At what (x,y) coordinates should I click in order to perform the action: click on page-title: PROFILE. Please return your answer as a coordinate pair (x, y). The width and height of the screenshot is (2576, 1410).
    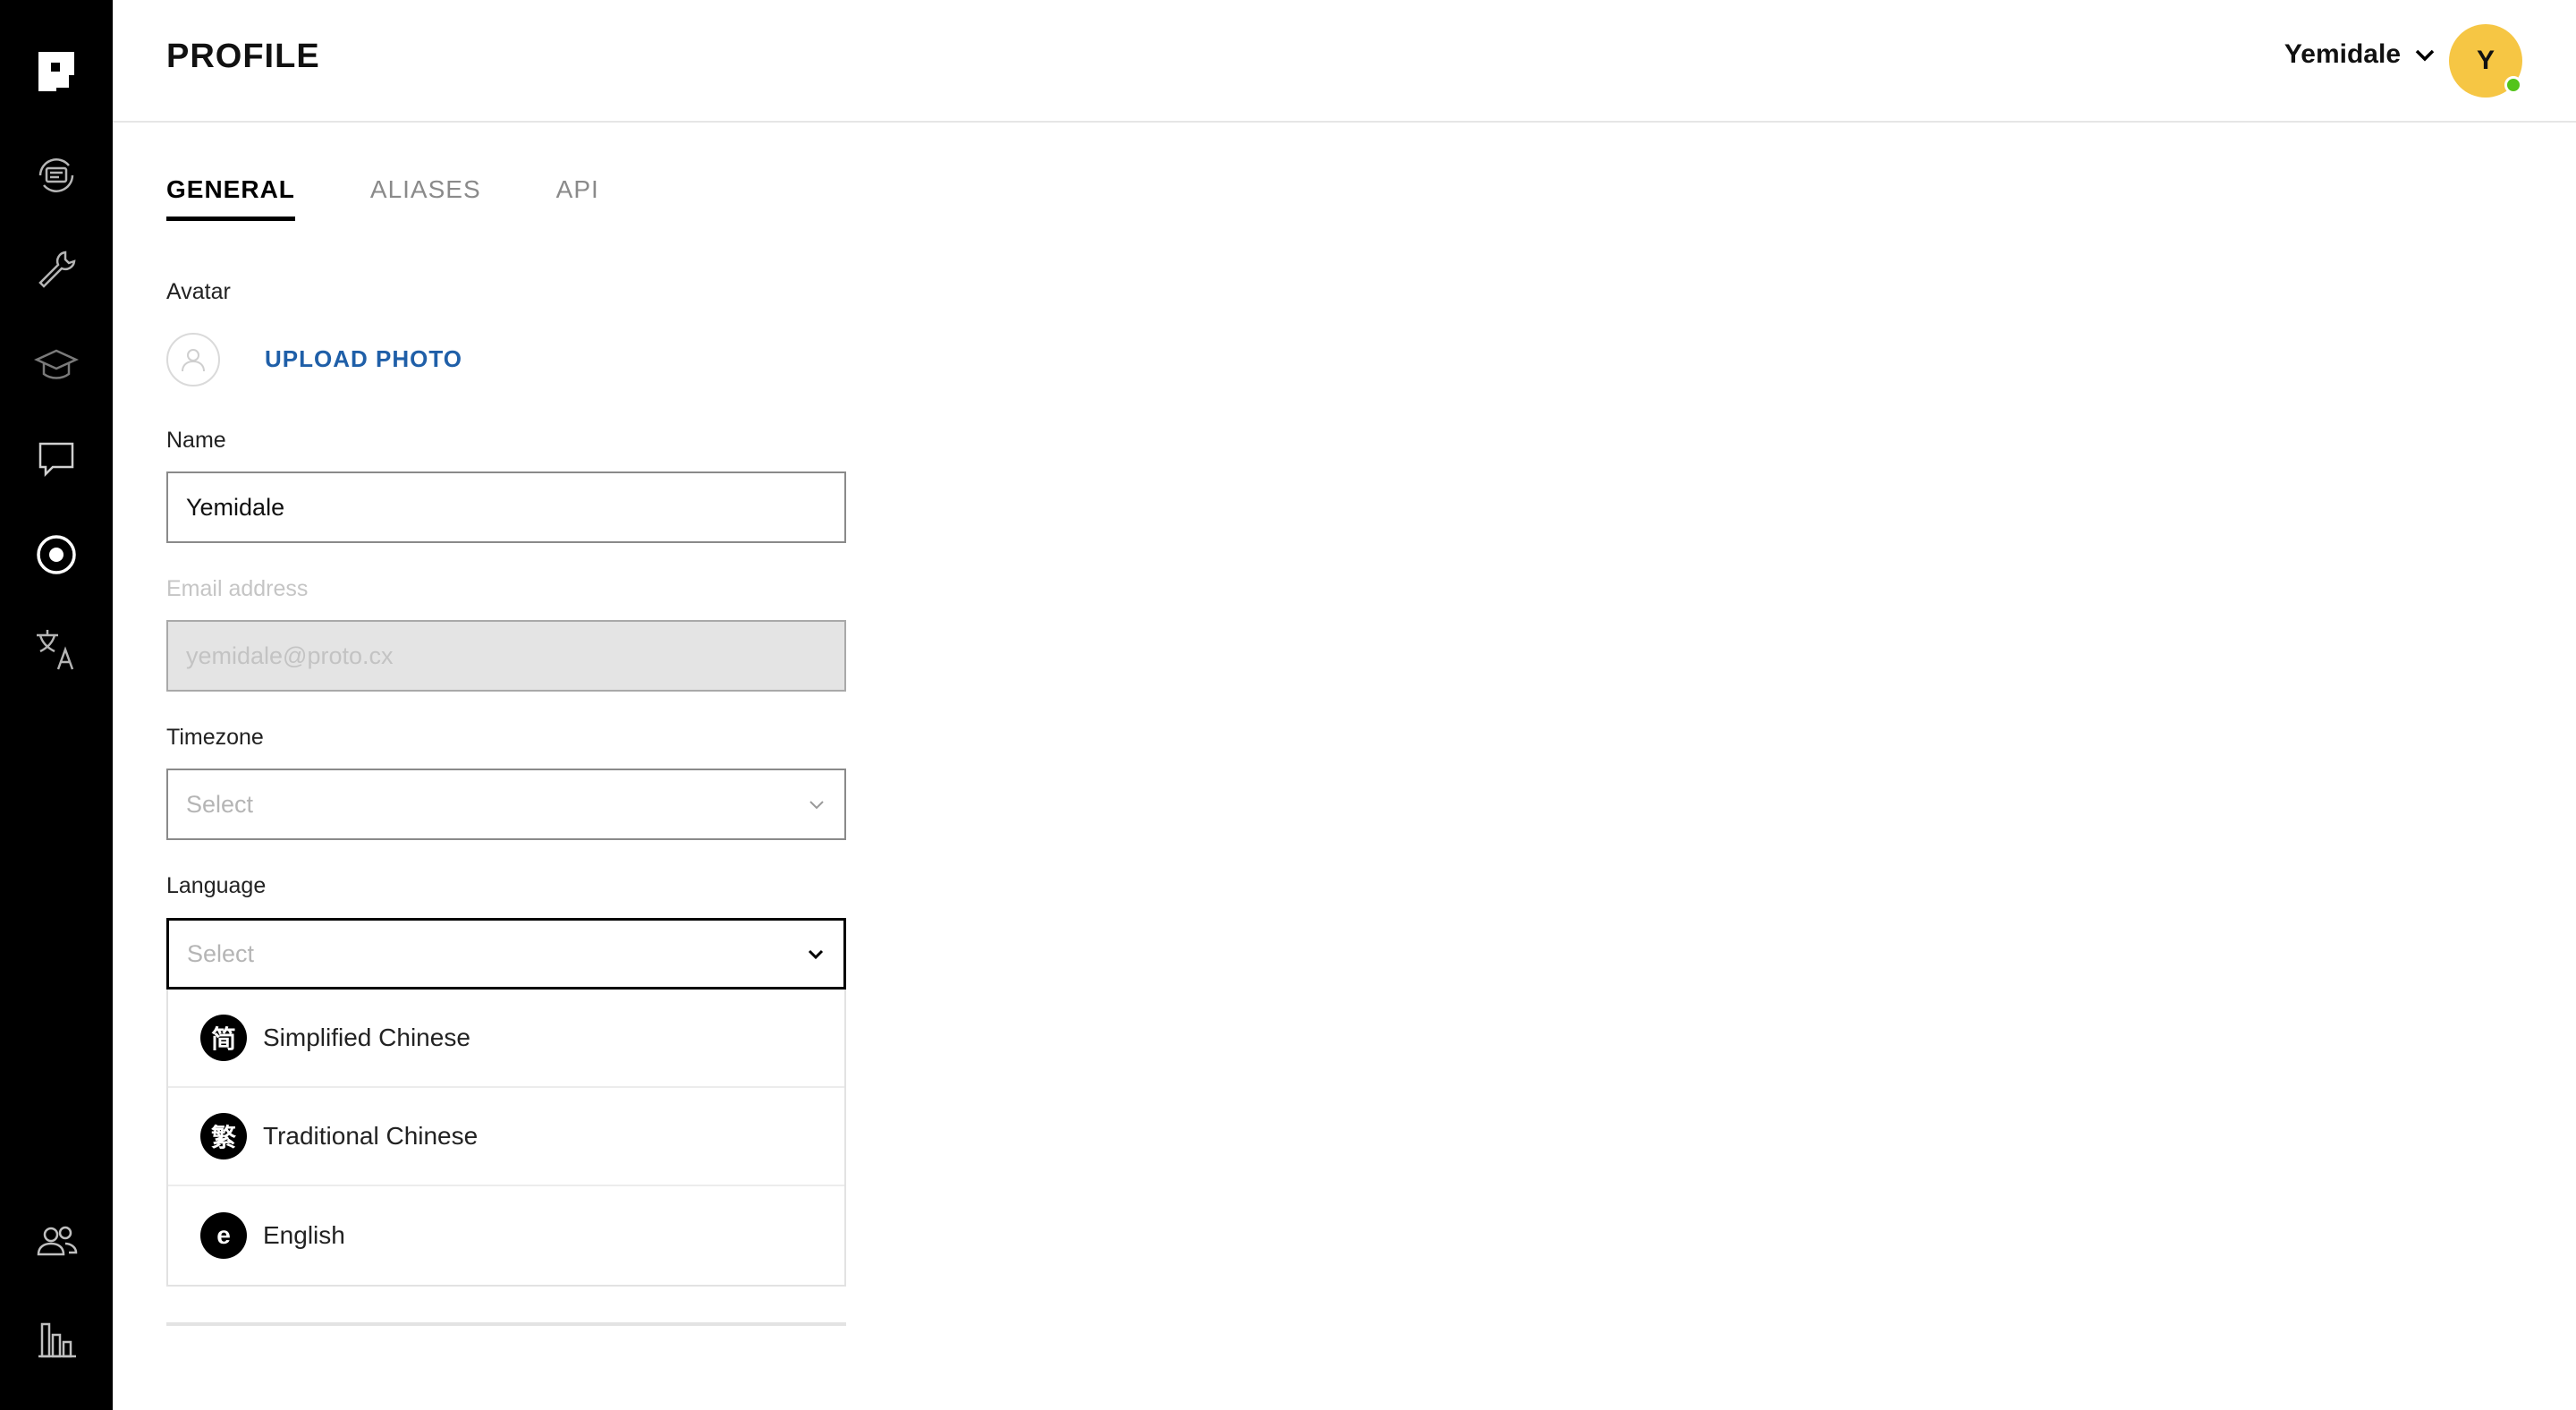
    Looking at the image, I should click on (243, 57).